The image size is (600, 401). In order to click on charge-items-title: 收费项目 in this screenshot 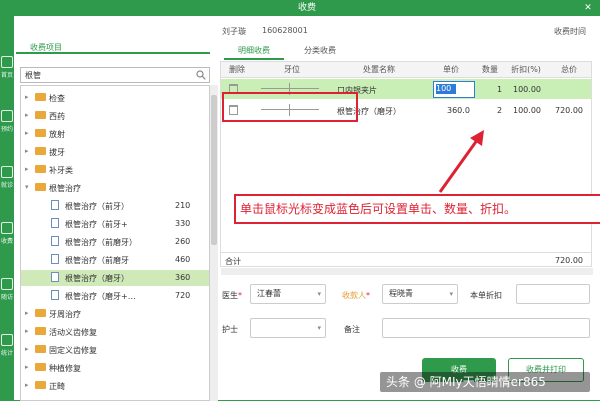, I will do `click(46, 47)`.